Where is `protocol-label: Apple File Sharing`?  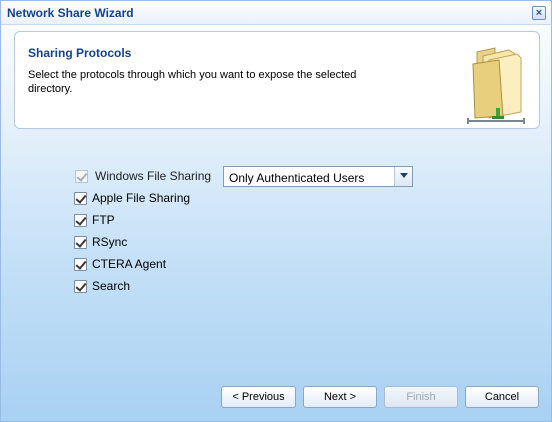 protocol-label: Apple File Sharing is located at coordinates (141, 198).